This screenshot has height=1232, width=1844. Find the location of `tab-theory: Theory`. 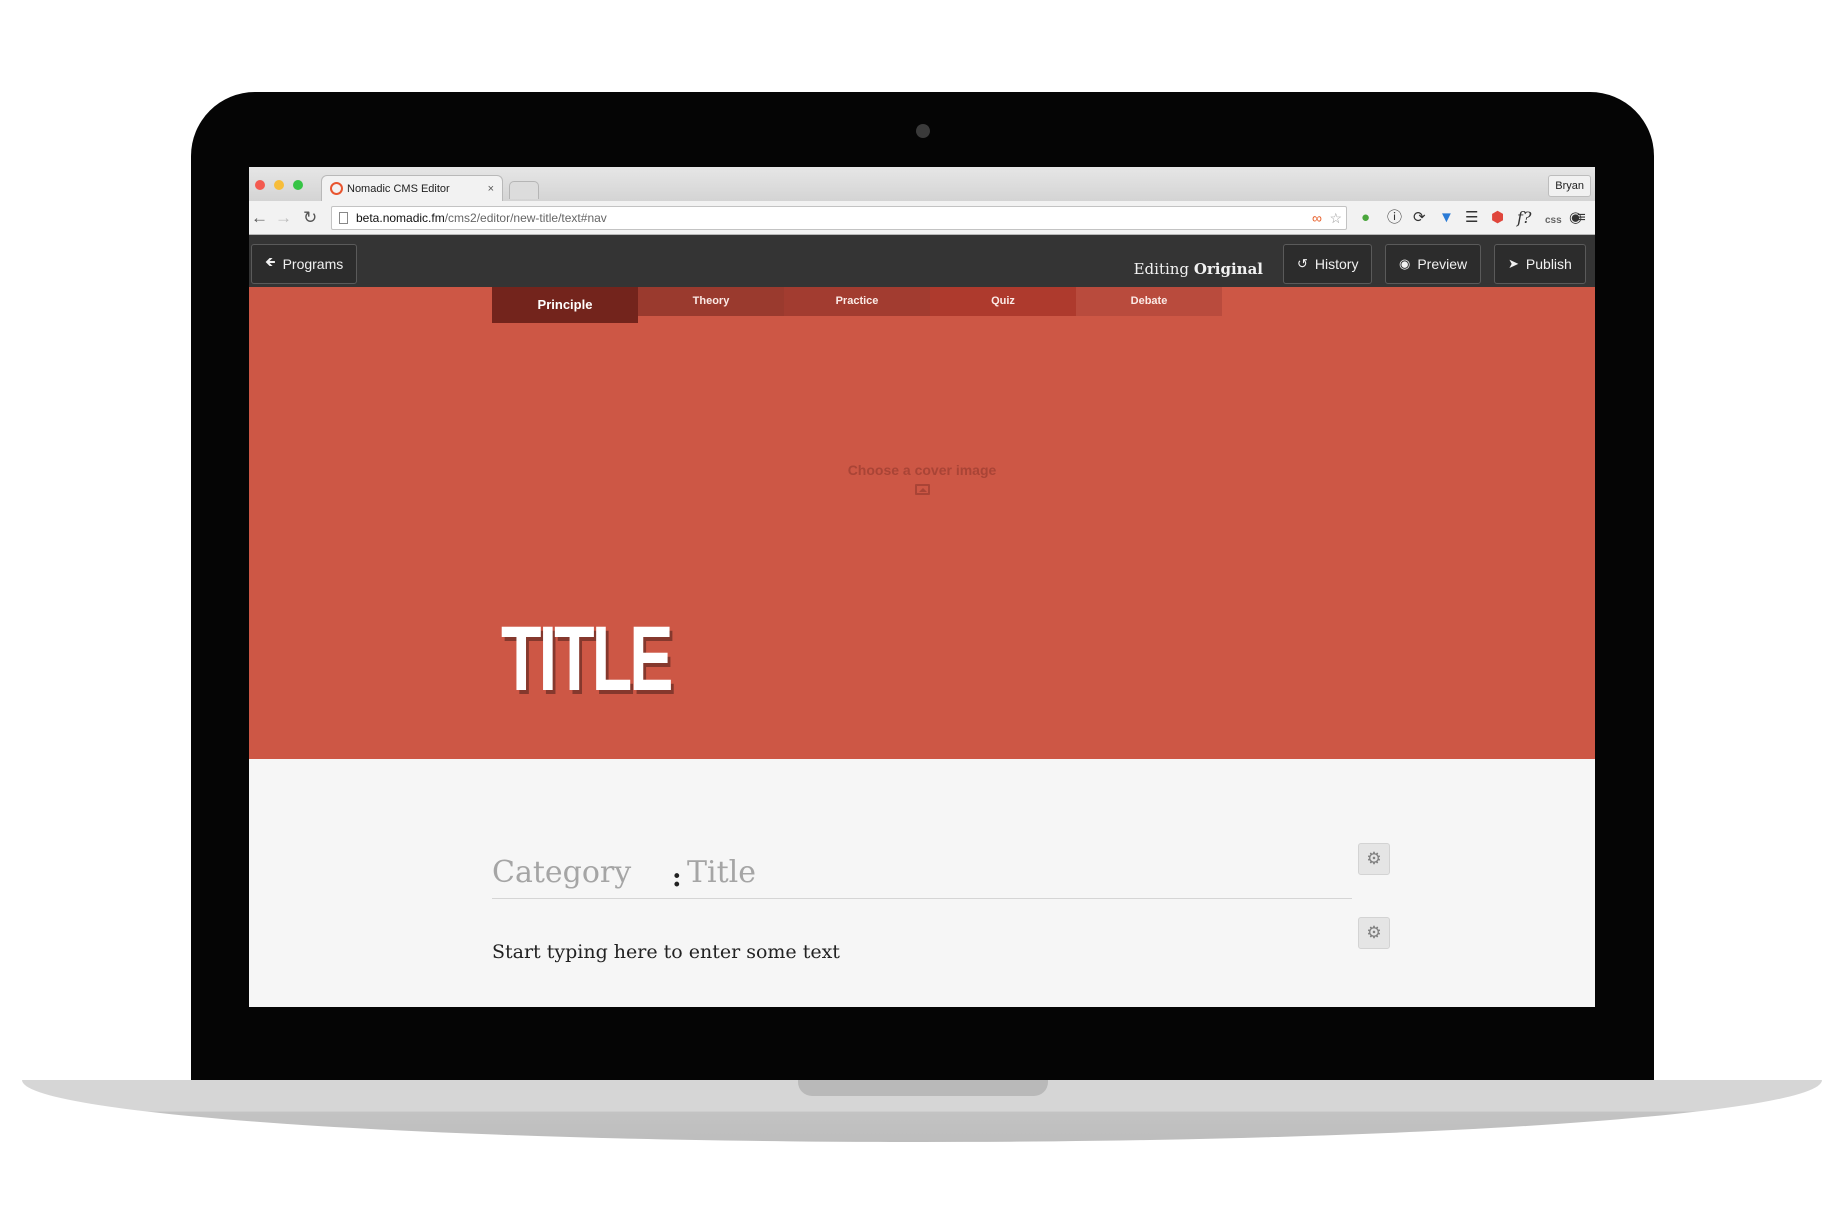

tab-theory: Theory is located at coordinates (711, 301).